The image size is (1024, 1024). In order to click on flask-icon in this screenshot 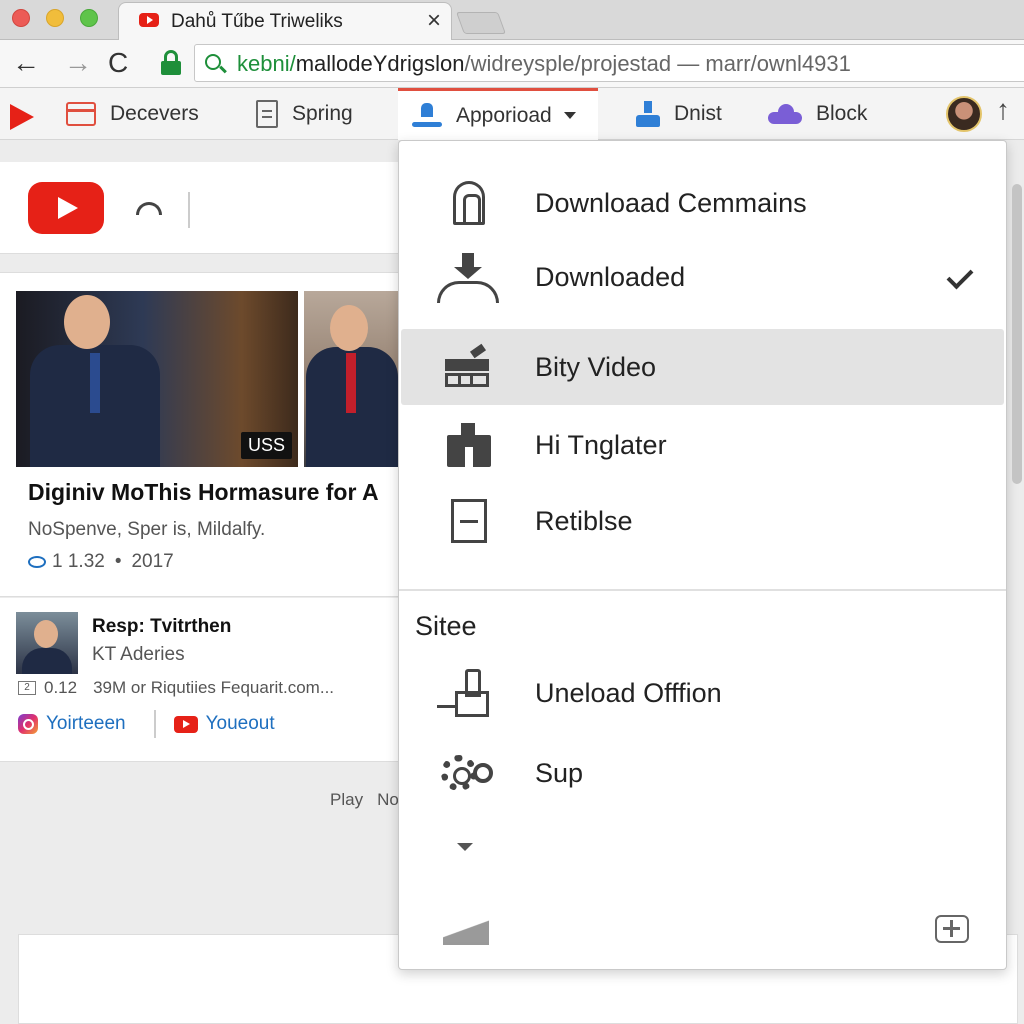, I will do `click(648, 114)`.